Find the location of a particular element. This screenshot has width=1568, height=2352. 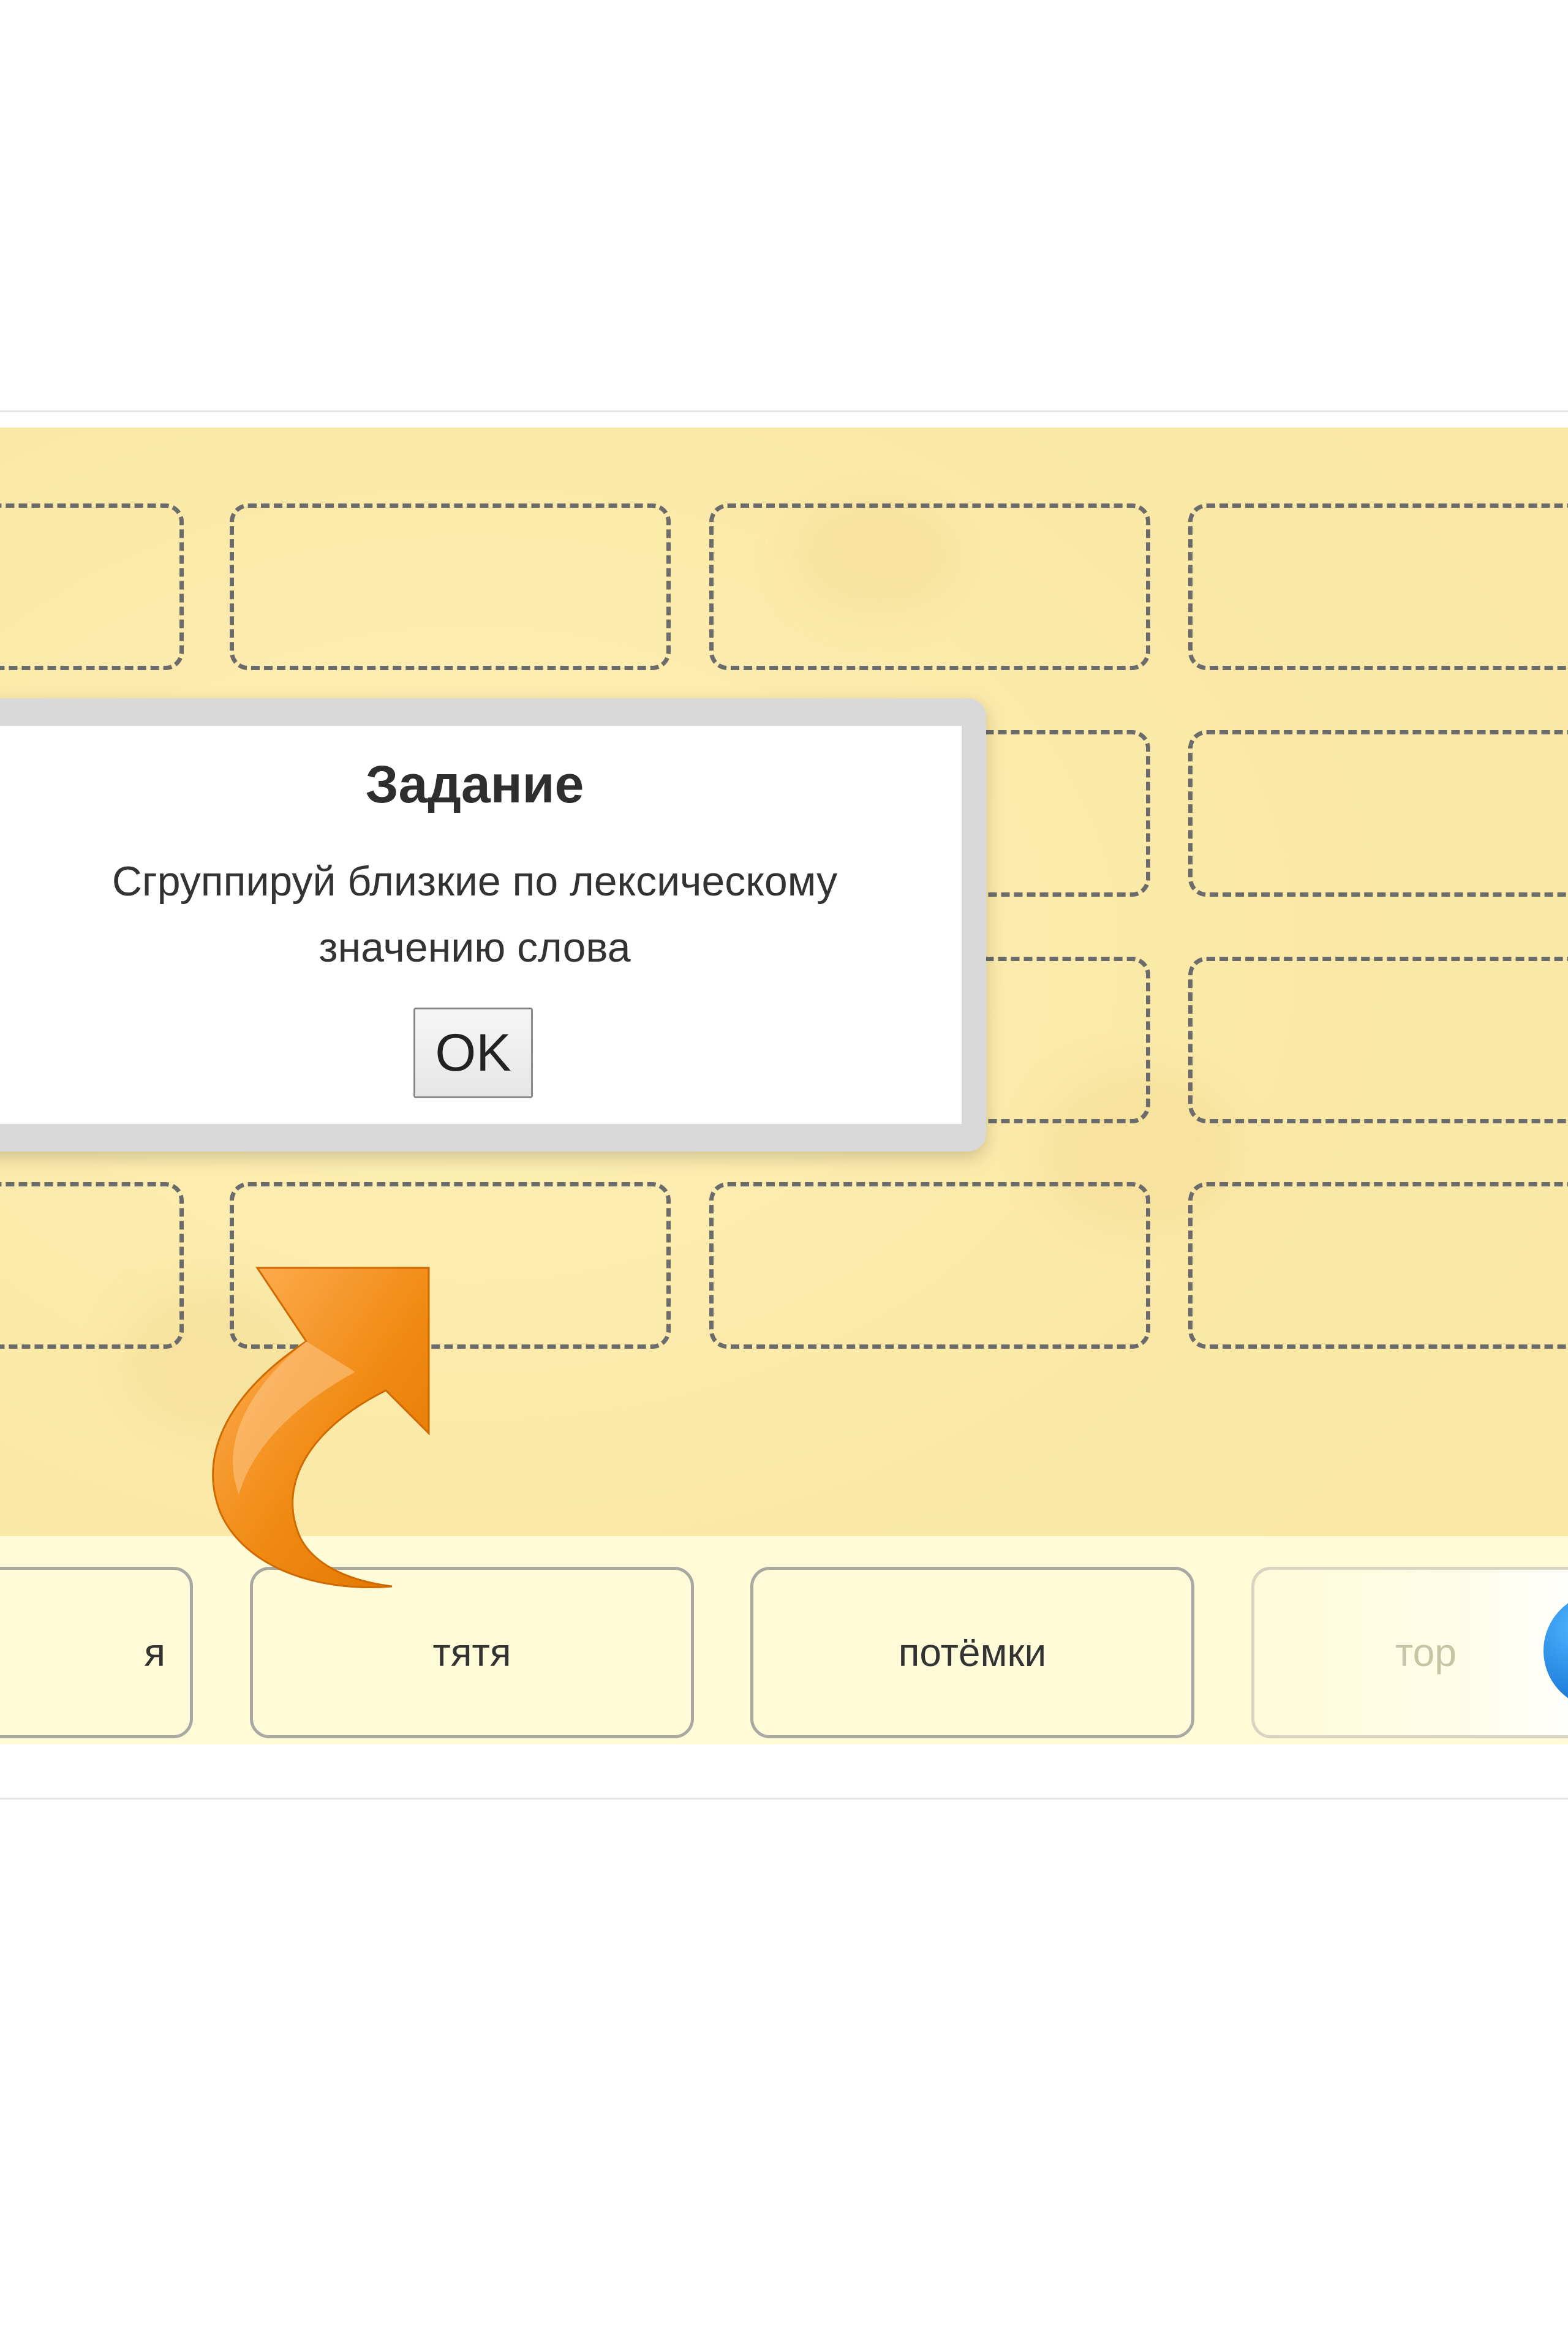

word-card: потёмки is located at coordinates (972, 1653).